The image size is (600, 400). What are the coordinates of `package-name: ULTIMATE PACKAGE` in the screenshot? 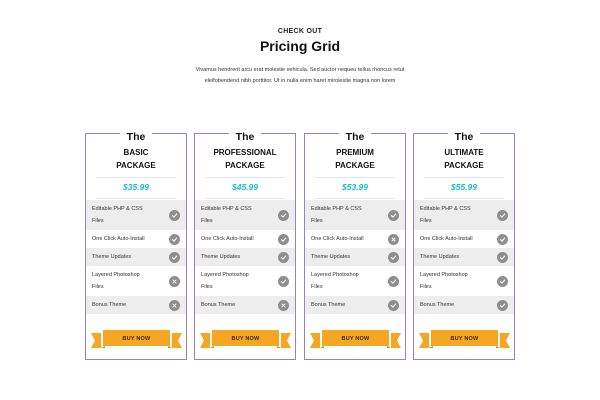 It's located at (464, 159).